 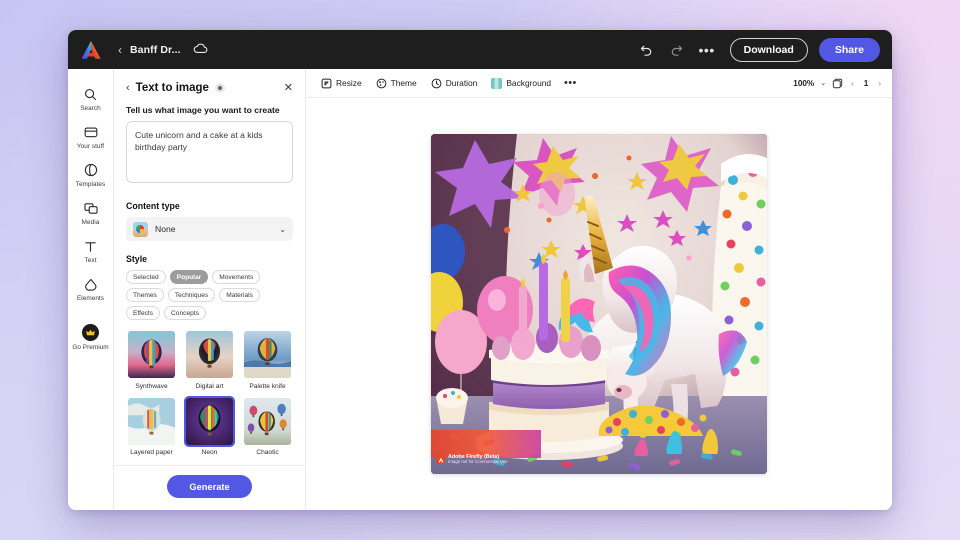 I want to click on share-button: Share, so click(x=849, y=49).